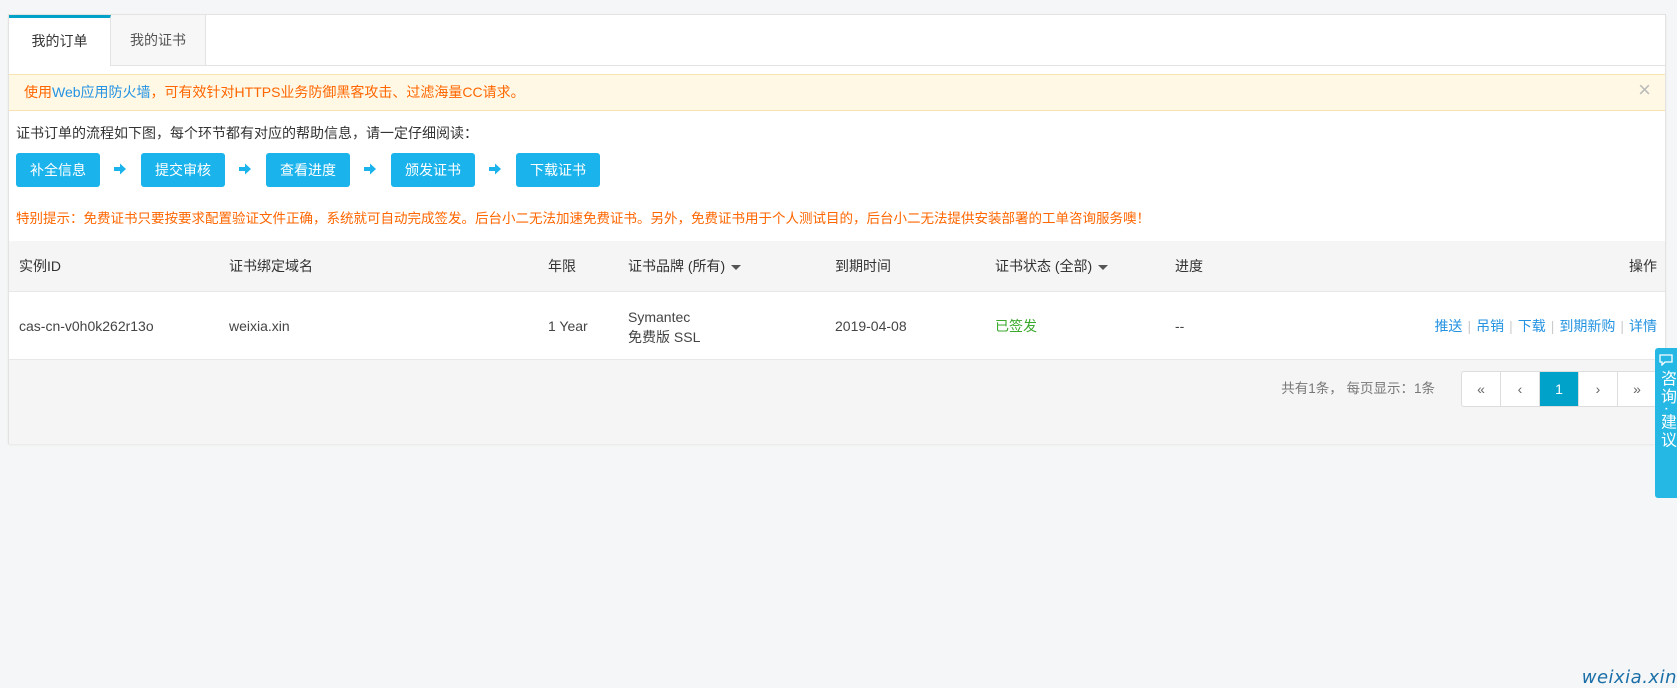  I want to click on next-page-button: ›, so click(1598, 389).